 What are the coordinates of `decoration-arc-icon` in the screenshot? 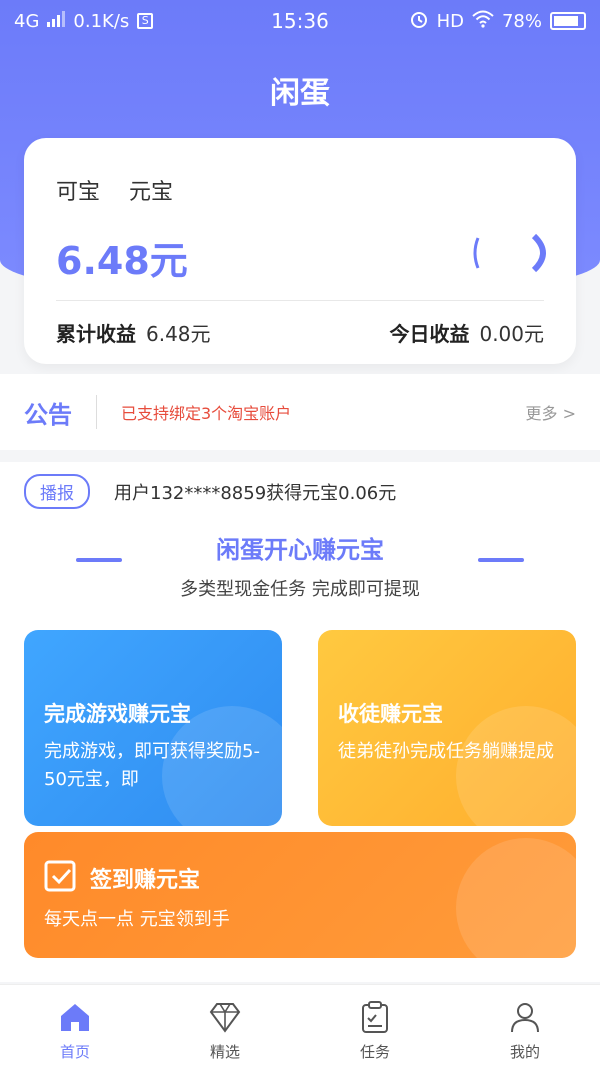 It's located at (509, 253).